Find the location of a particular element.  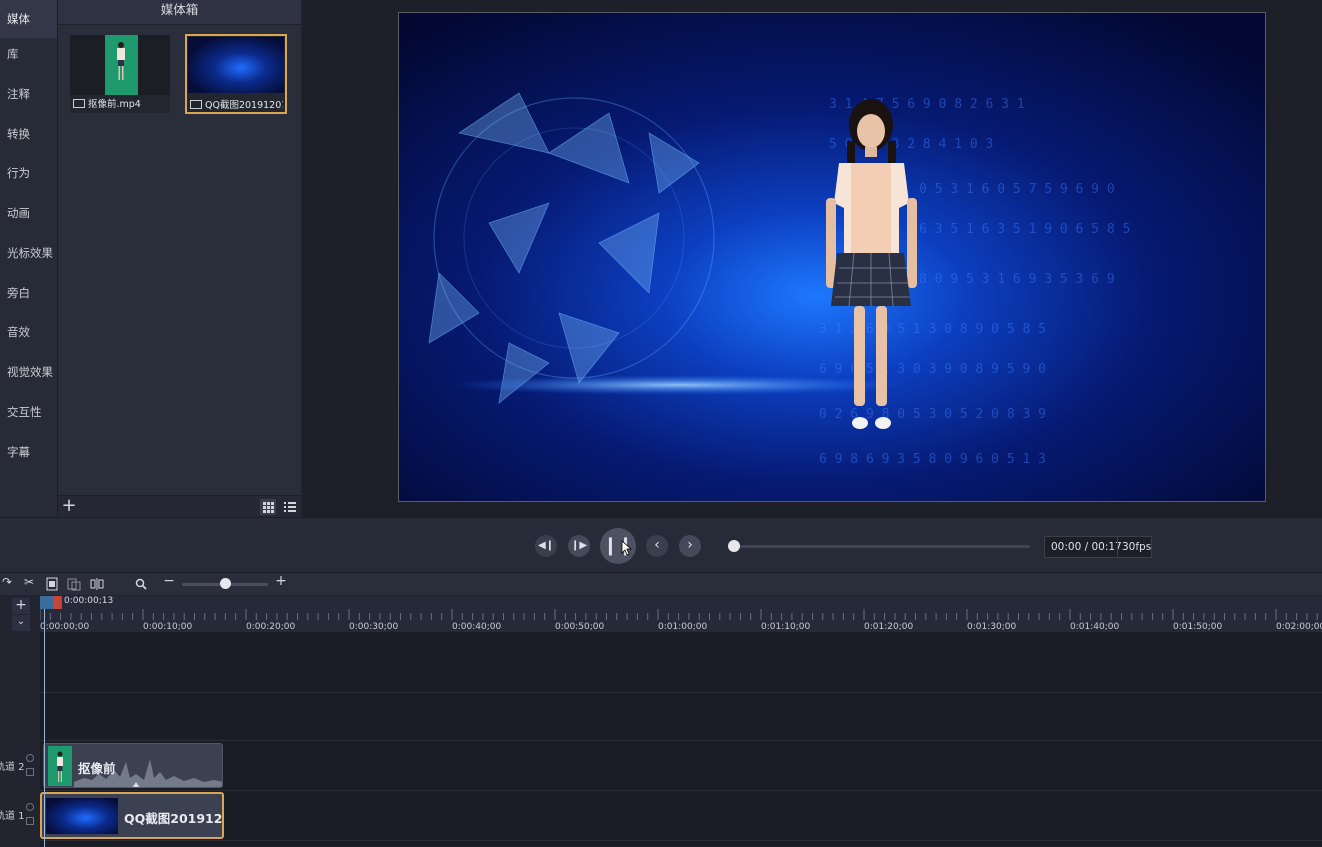

ruler-tick-label: 0:00:10;00 is located at coordinates (168, 627).